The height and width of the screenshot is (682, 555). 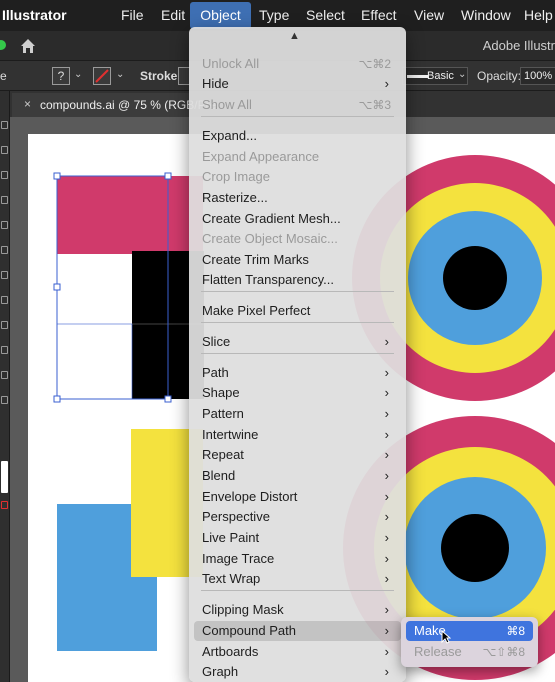 I want to click on fill-swatch-icon, so click(x=4, y=477).